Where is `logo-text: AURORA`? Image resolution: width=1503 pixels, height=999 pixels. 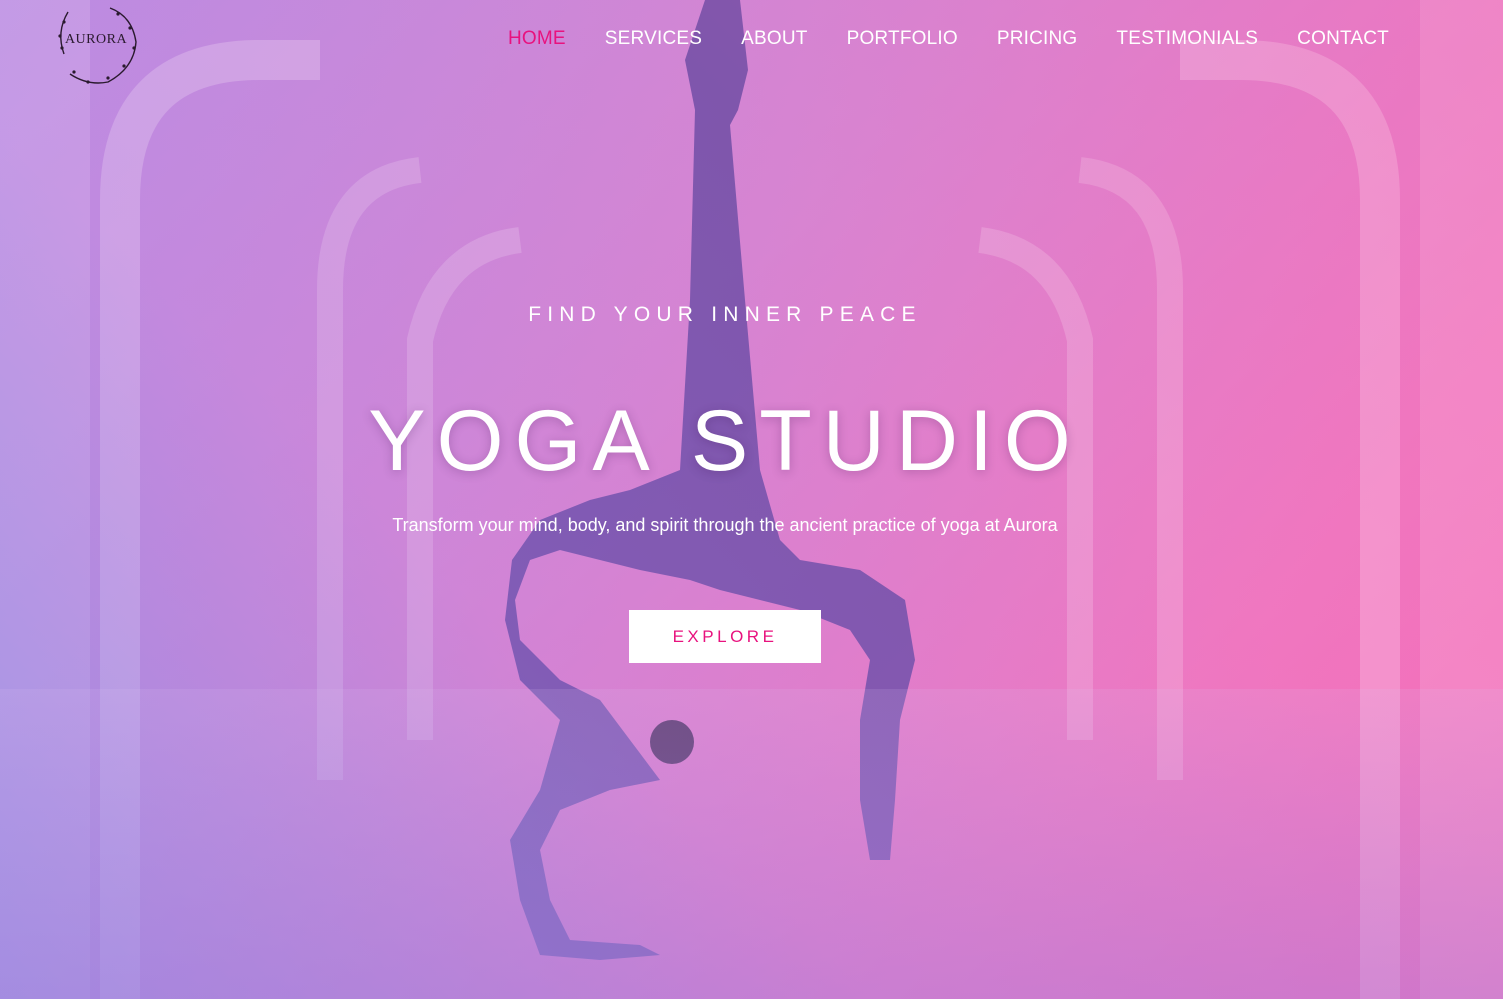 logo-text: AURORA is located at coordinates (96, 39).